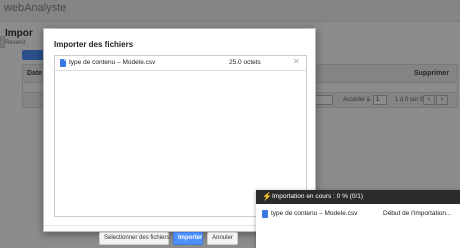 The image size is (460, 248). I want to click on select-files-button: Sélectionner des fichiers, so click(134, 238).